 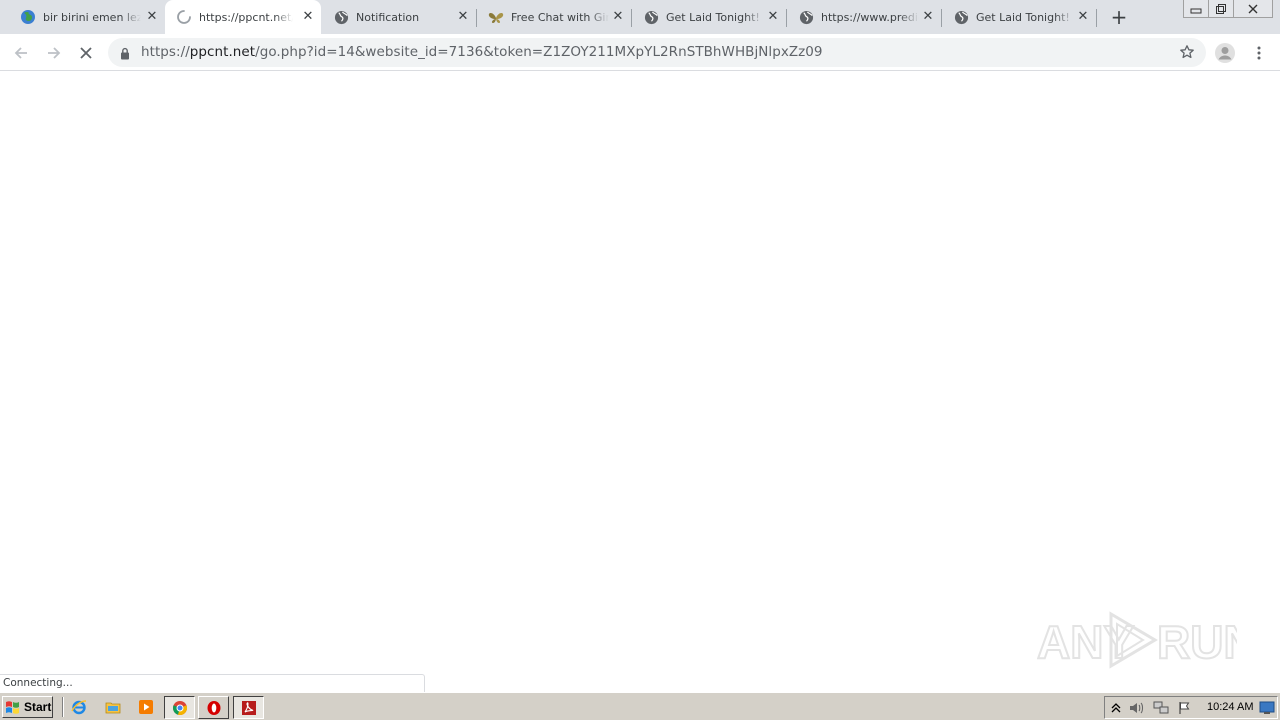 I want to click on avatar-icon, so click(x=1225, y=53).